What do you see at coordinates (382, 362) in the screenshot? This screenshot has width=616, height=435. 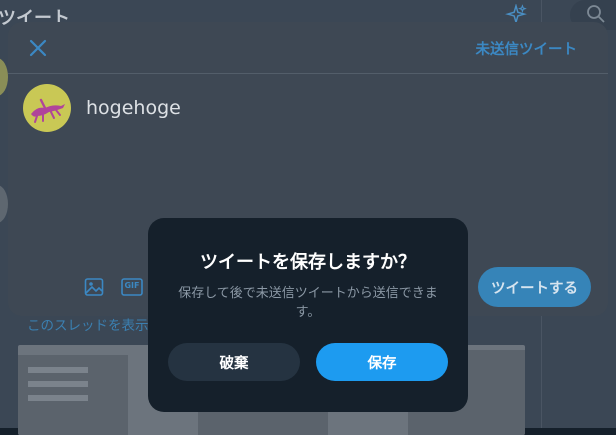 I see `save-button: 保存` at bounding box center [382, 362].